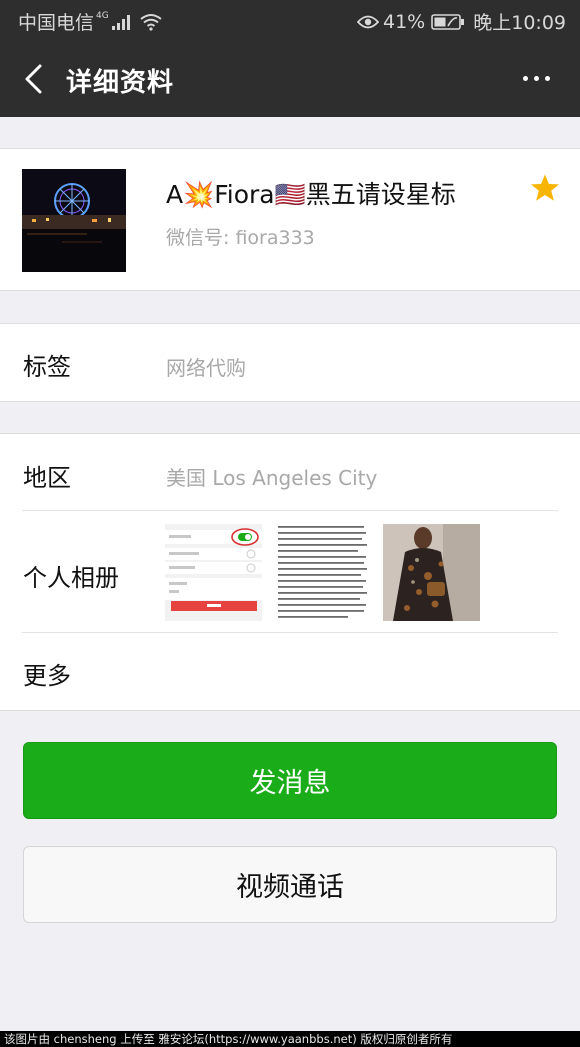  Describe the element at coordinates (290, 884) in the screenshot. I see `video-call-button: 视频通话` at that location.